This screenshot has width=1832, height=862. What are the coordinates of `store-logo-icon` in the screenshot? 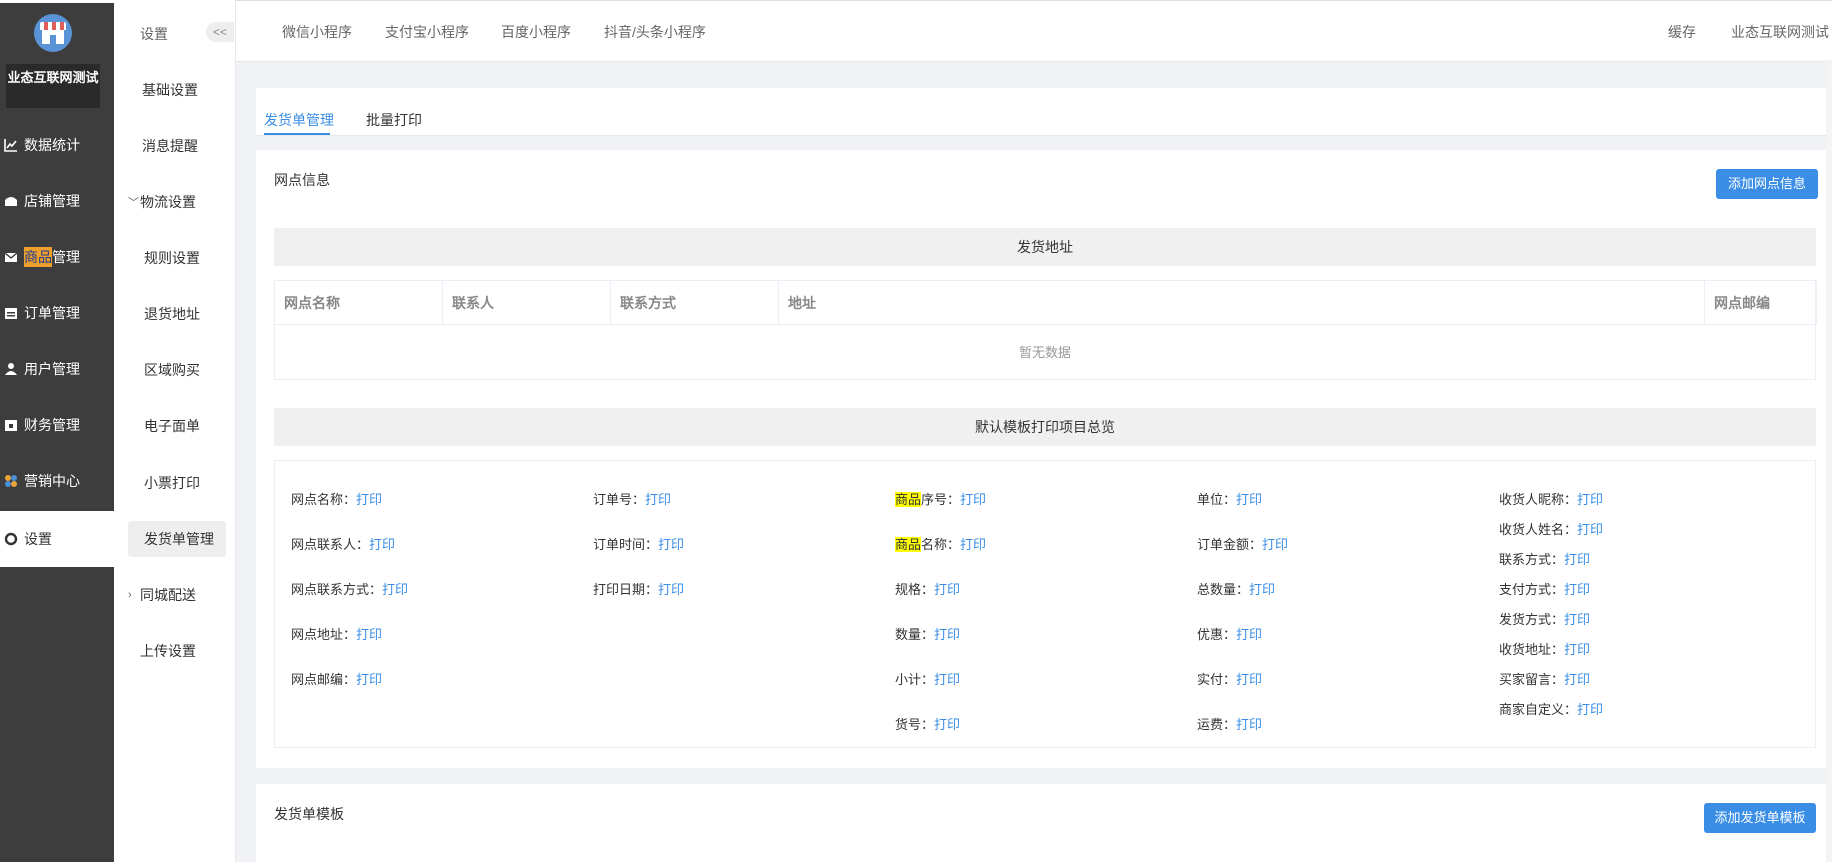 It's located at (53, 33).